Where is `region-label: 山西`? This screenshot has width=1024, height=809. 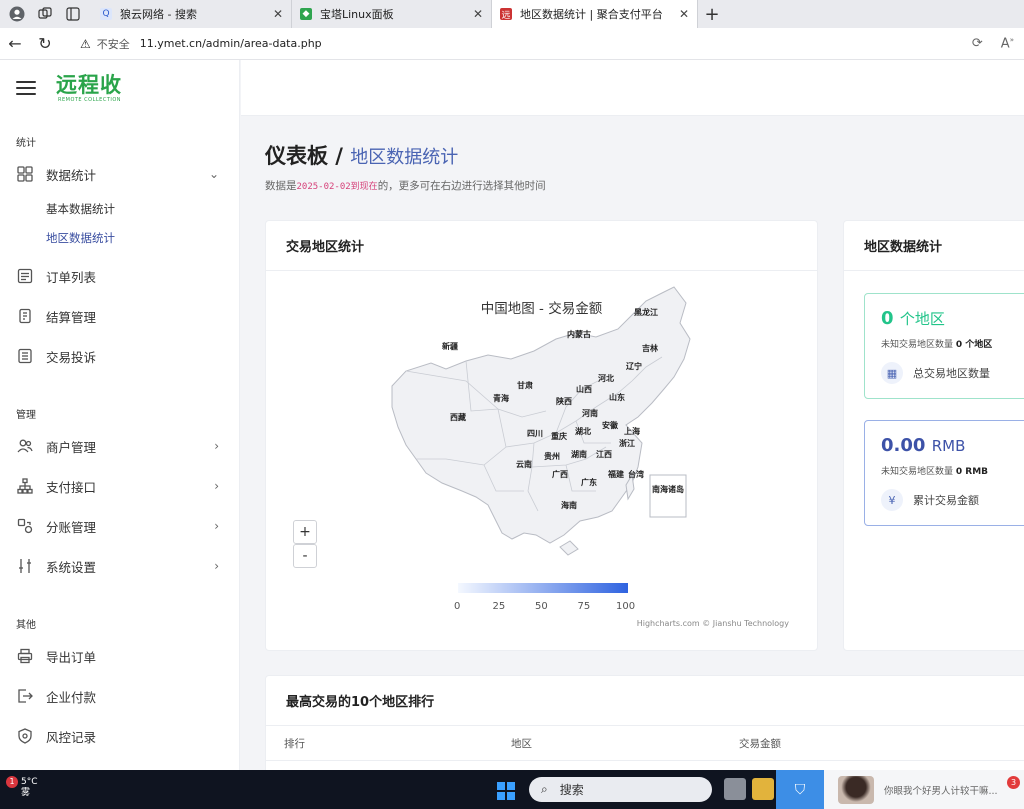 region-label: 山西 is located at coordinates (584, 389).